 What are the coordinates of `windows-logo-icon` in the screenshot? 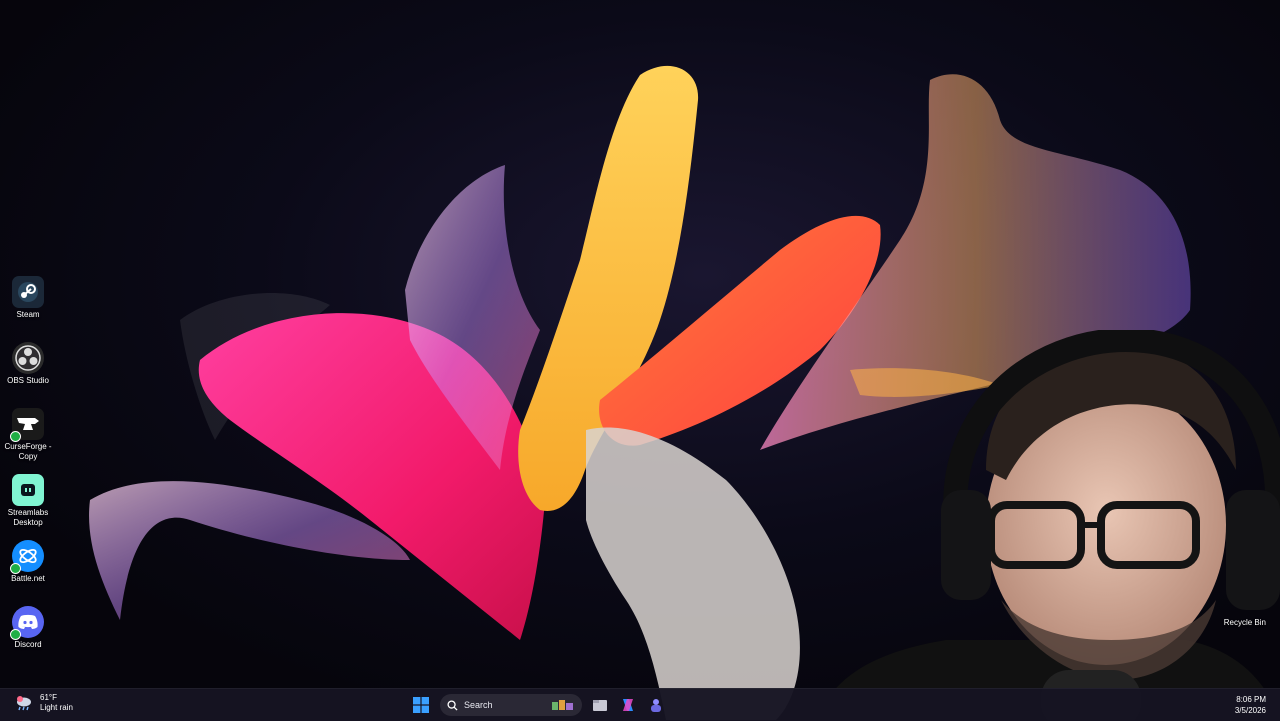 It's located at (421, 705).